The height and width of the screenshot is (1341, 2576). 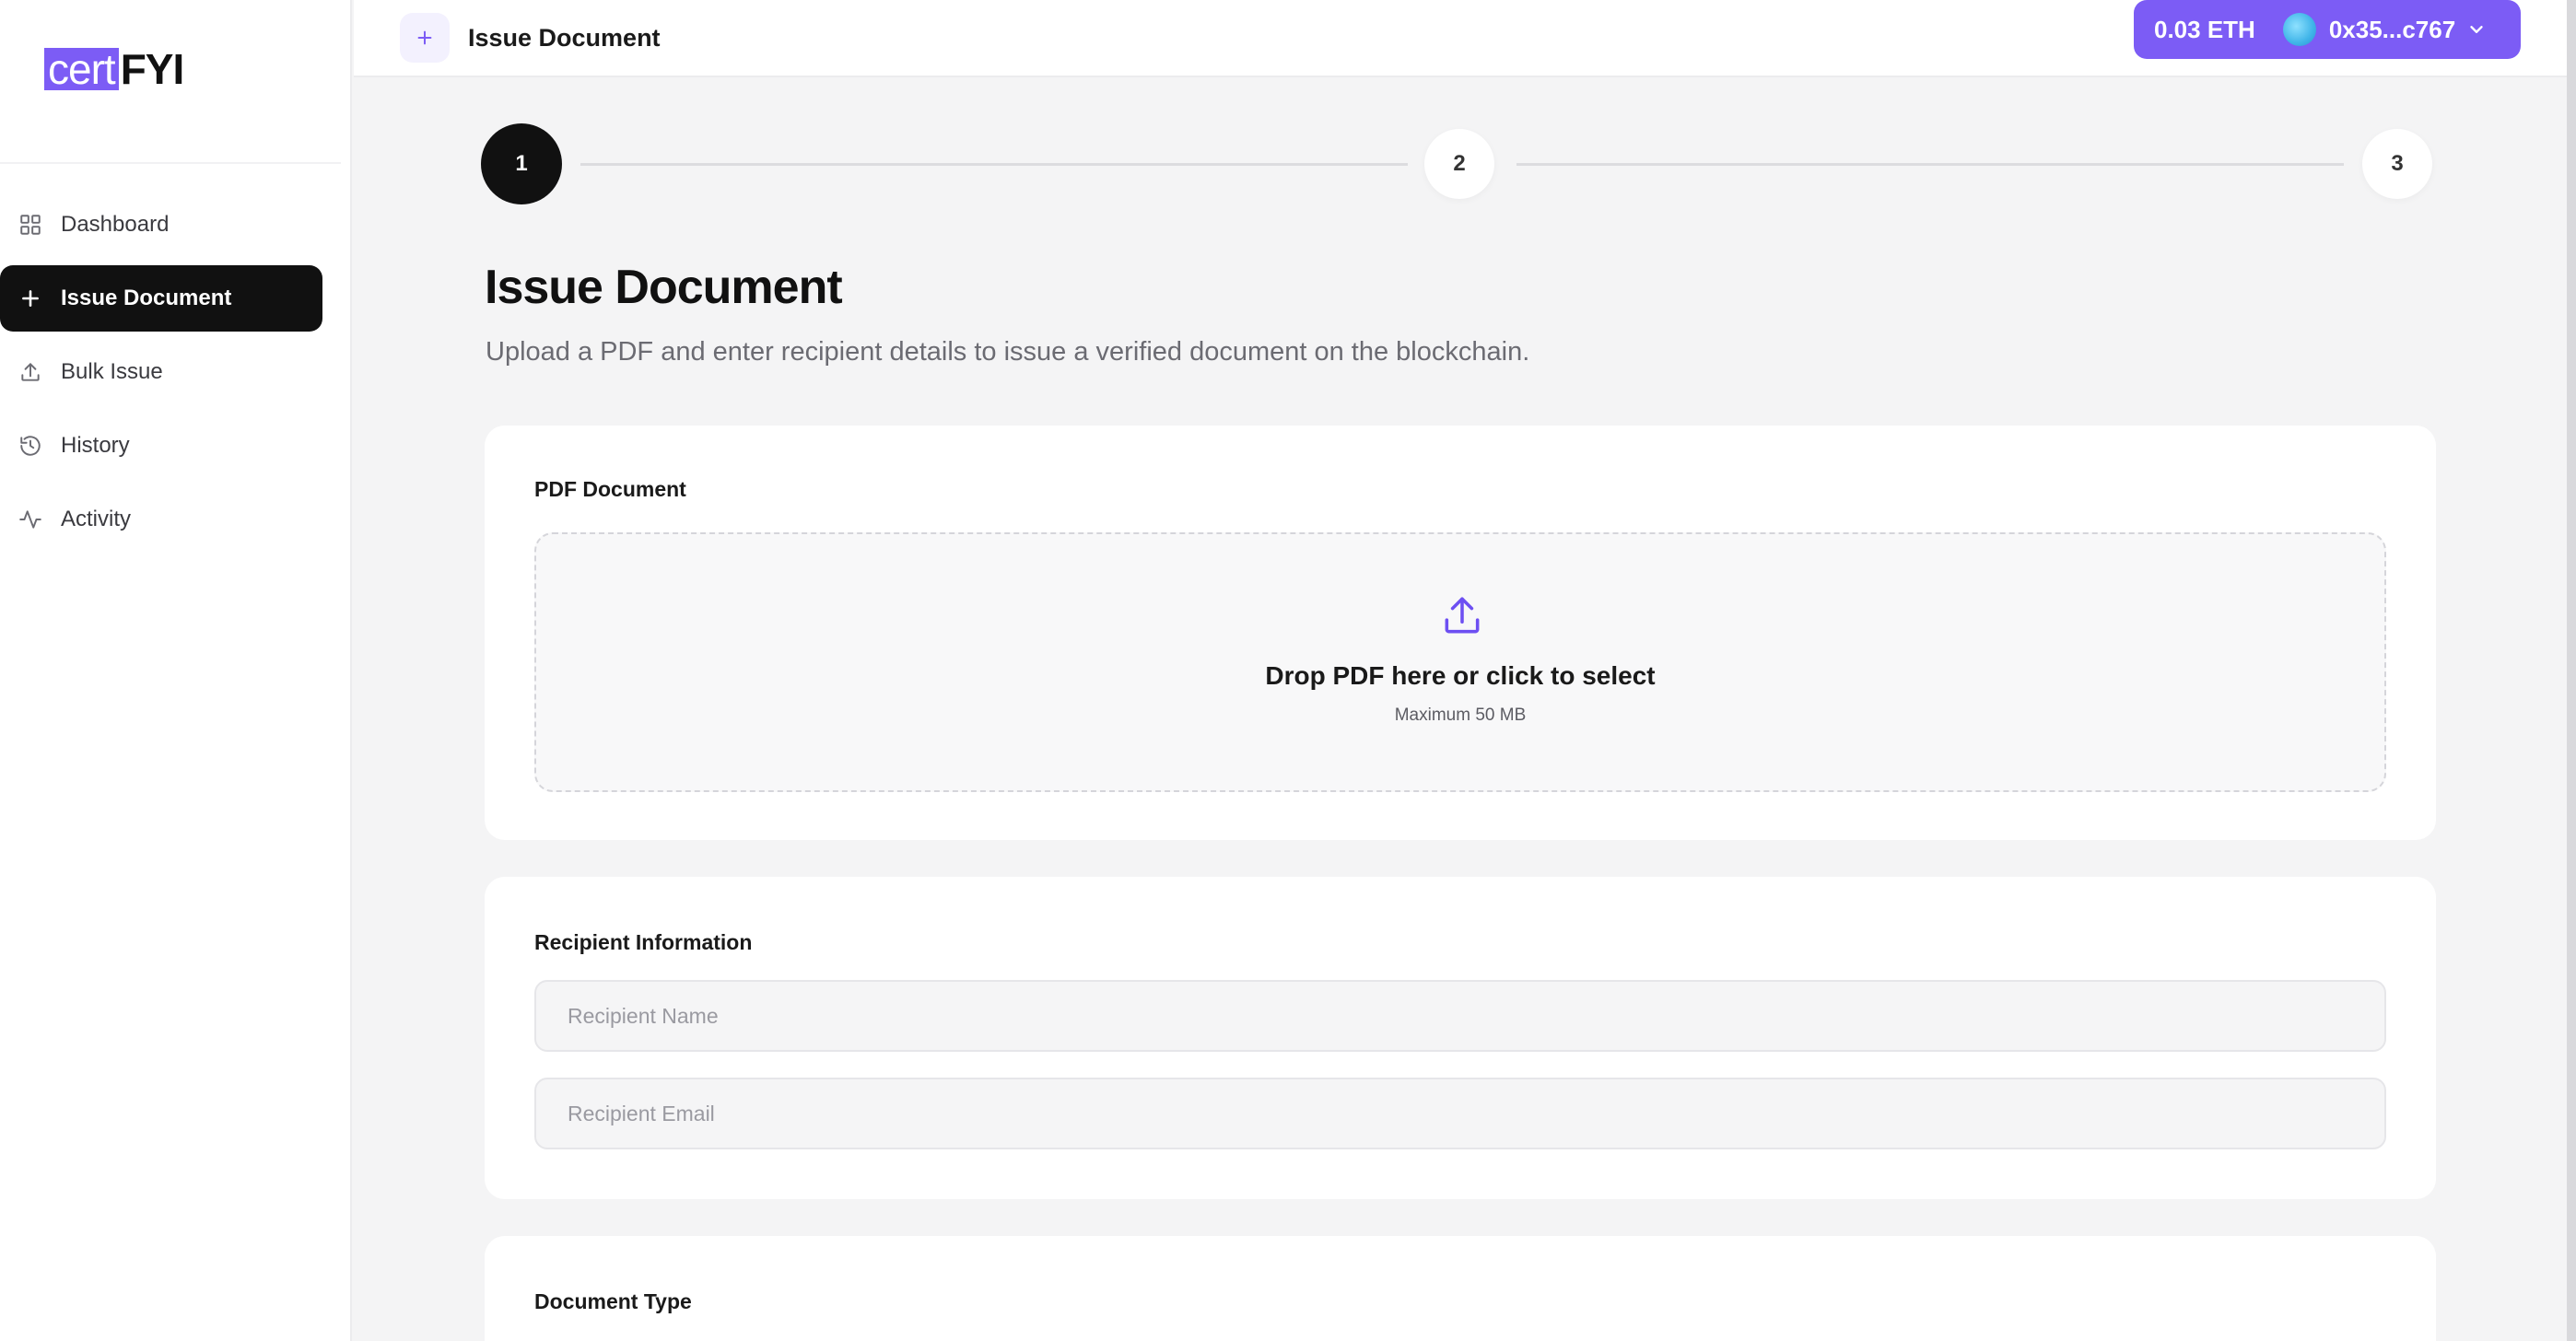 I want to click on sidebar-divider, so click(x=170, y=163).